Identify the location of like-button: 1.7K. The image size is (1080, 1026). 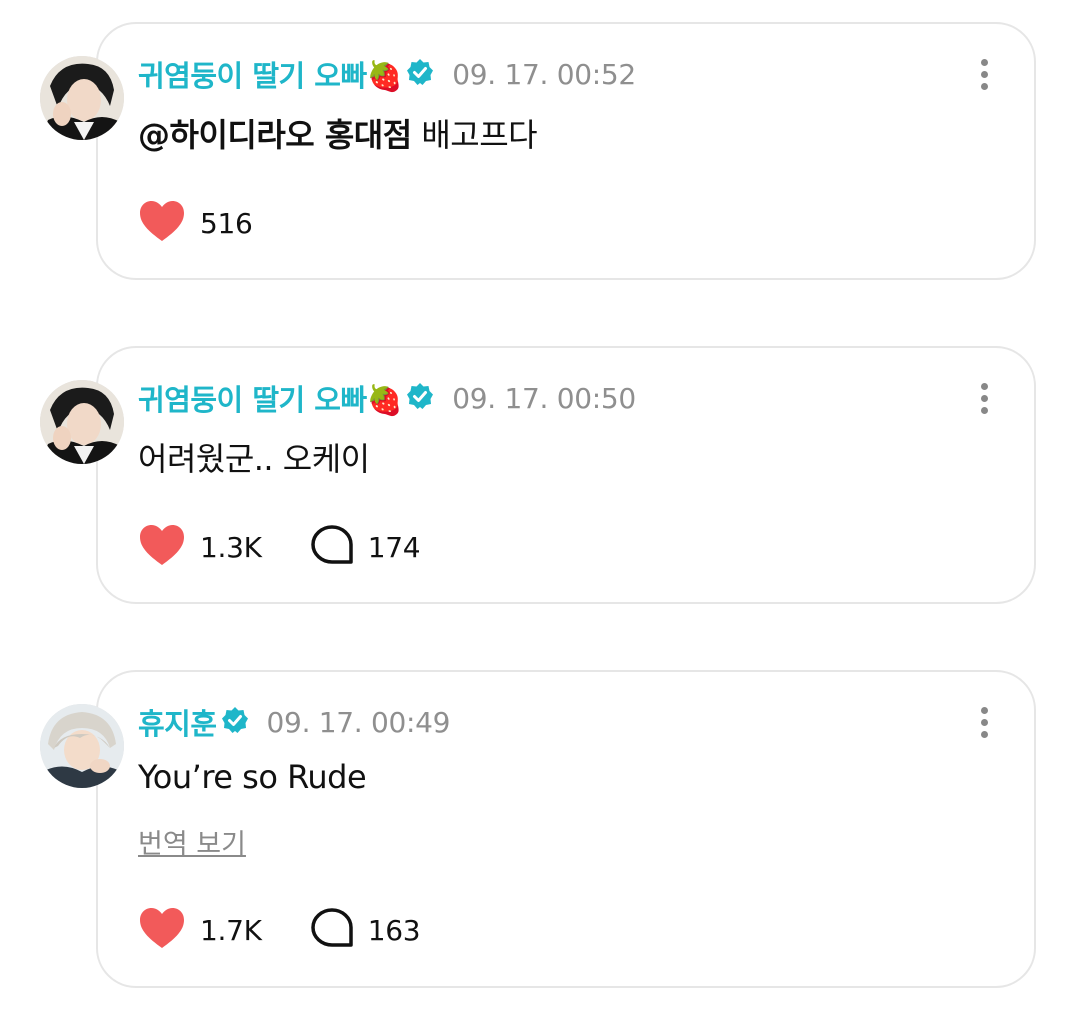
(200, 930).